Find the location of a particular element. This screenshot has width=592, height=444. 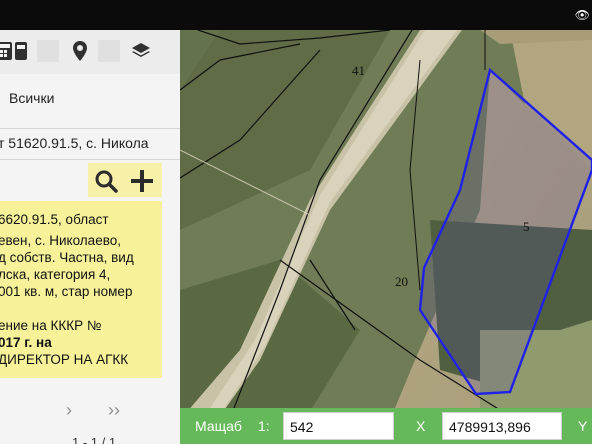

last-page-button: ›› is located at coordinates (114, 410).